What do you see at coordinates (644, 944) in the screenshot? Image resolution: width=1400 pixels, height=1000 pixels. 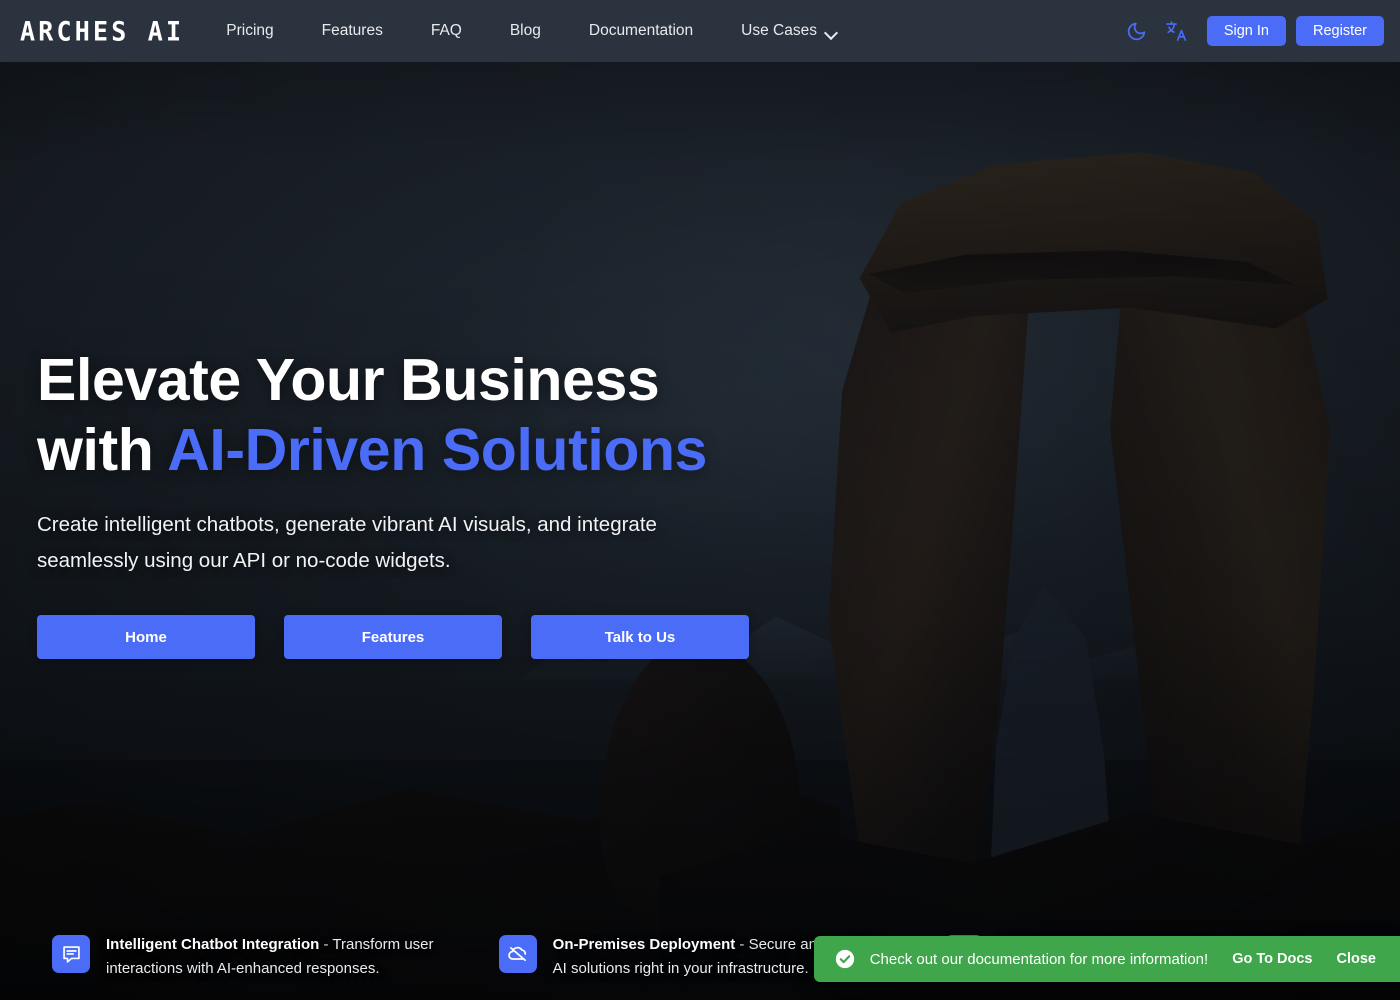 I see `feature-title-on-premises: On-Premises Deployment` at bounding box center [644, 944].